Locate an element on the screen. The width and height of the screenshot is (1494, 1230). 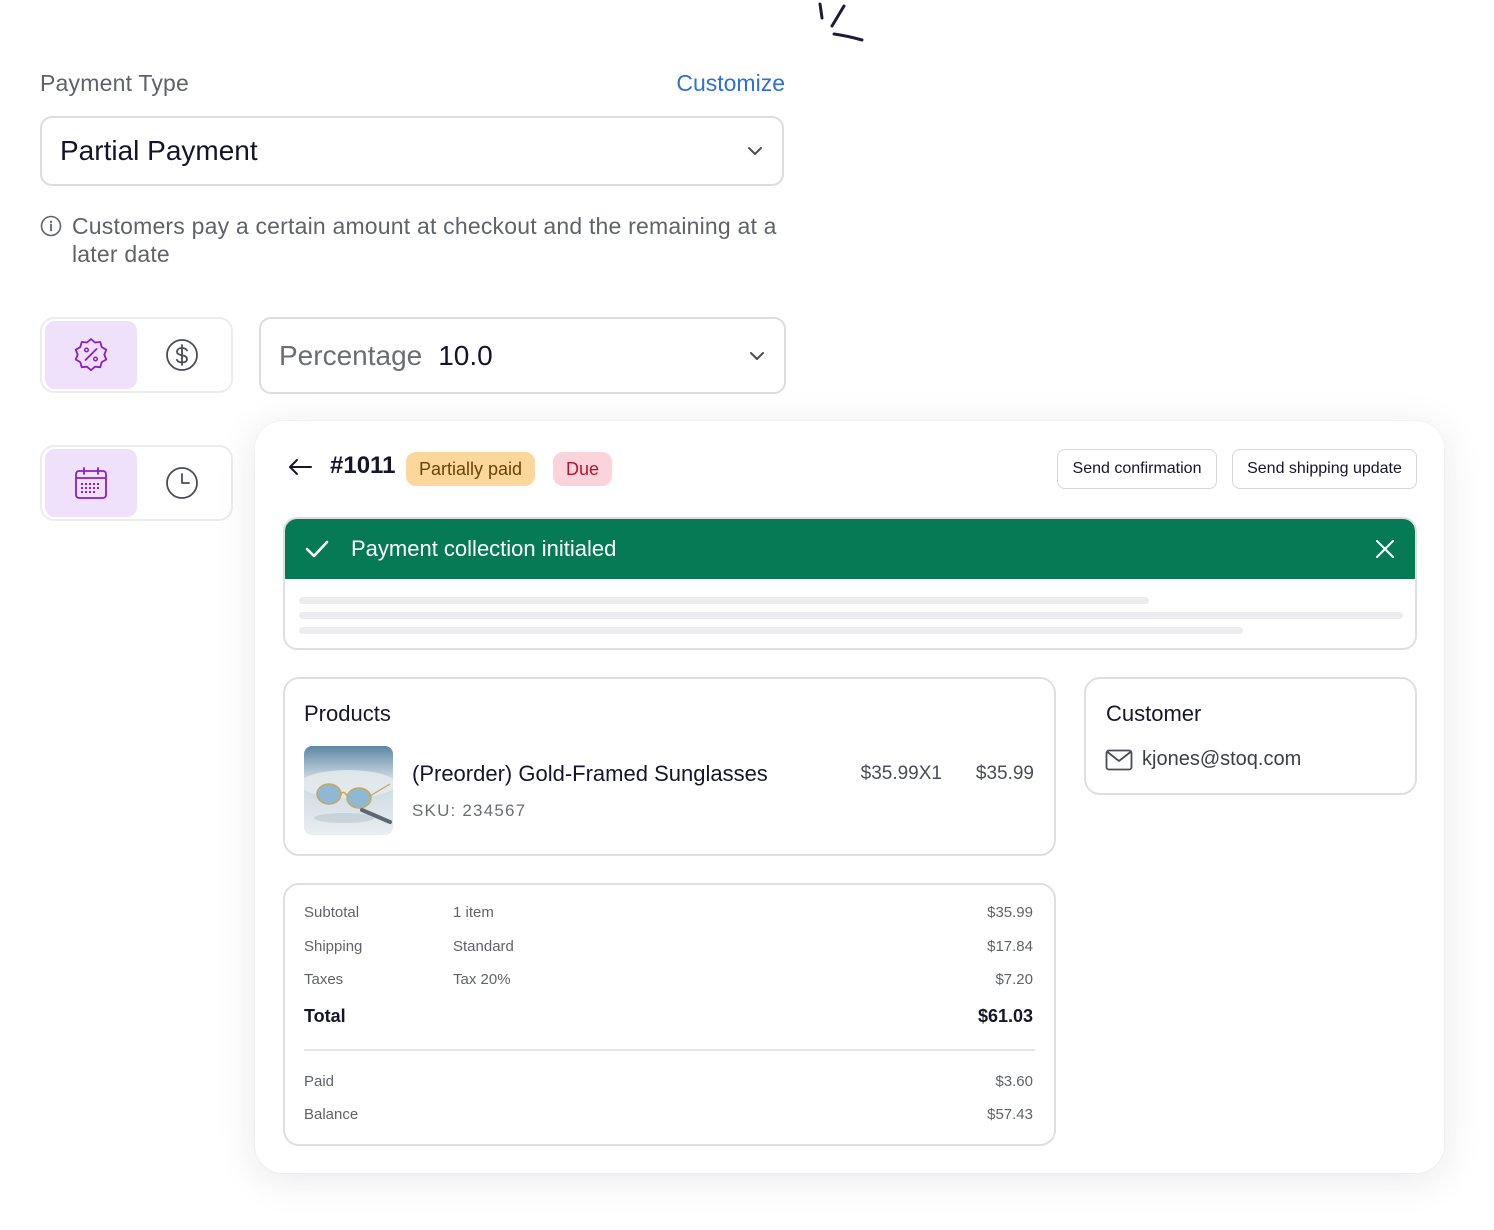
balance-label: Balance is located at coordinates (331, 1114).